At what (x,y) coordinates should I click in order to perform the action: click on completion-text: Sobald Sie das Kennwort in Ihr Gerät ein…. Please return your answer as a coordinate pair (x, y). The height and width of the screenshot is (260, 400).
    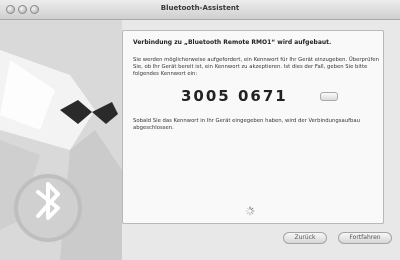
    Looking at the image, I should click on (246, 125).